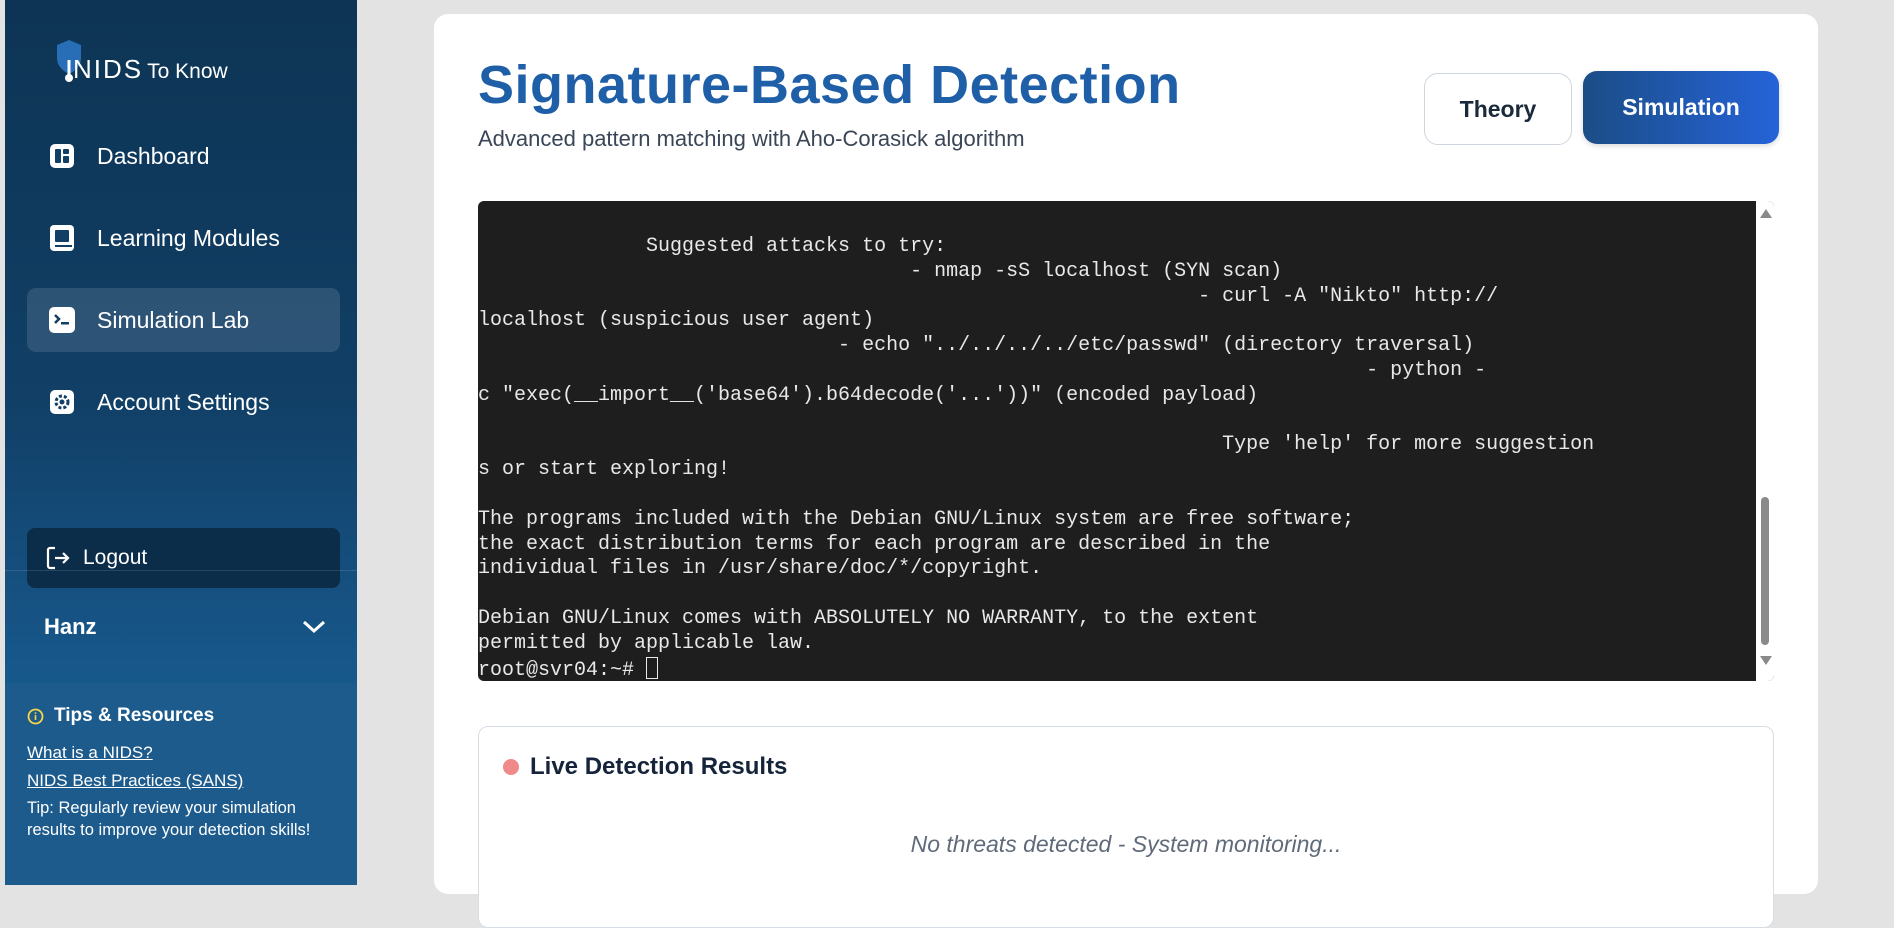 The image size is (1894, 928). What do you see at coordinates (58, 558) in the screenshot?
I see `logout-icon` at bounding box center [58, 558].